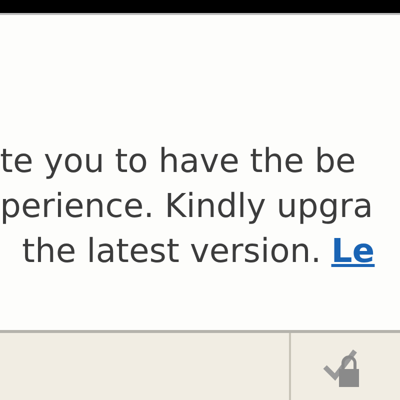 The width and height of the screenshot is (400, 400). What do you see at coordinates (187, 205) in the screenshot?
I see `message-text: perience. Kindly upgra` at bounding box center [187, 205].